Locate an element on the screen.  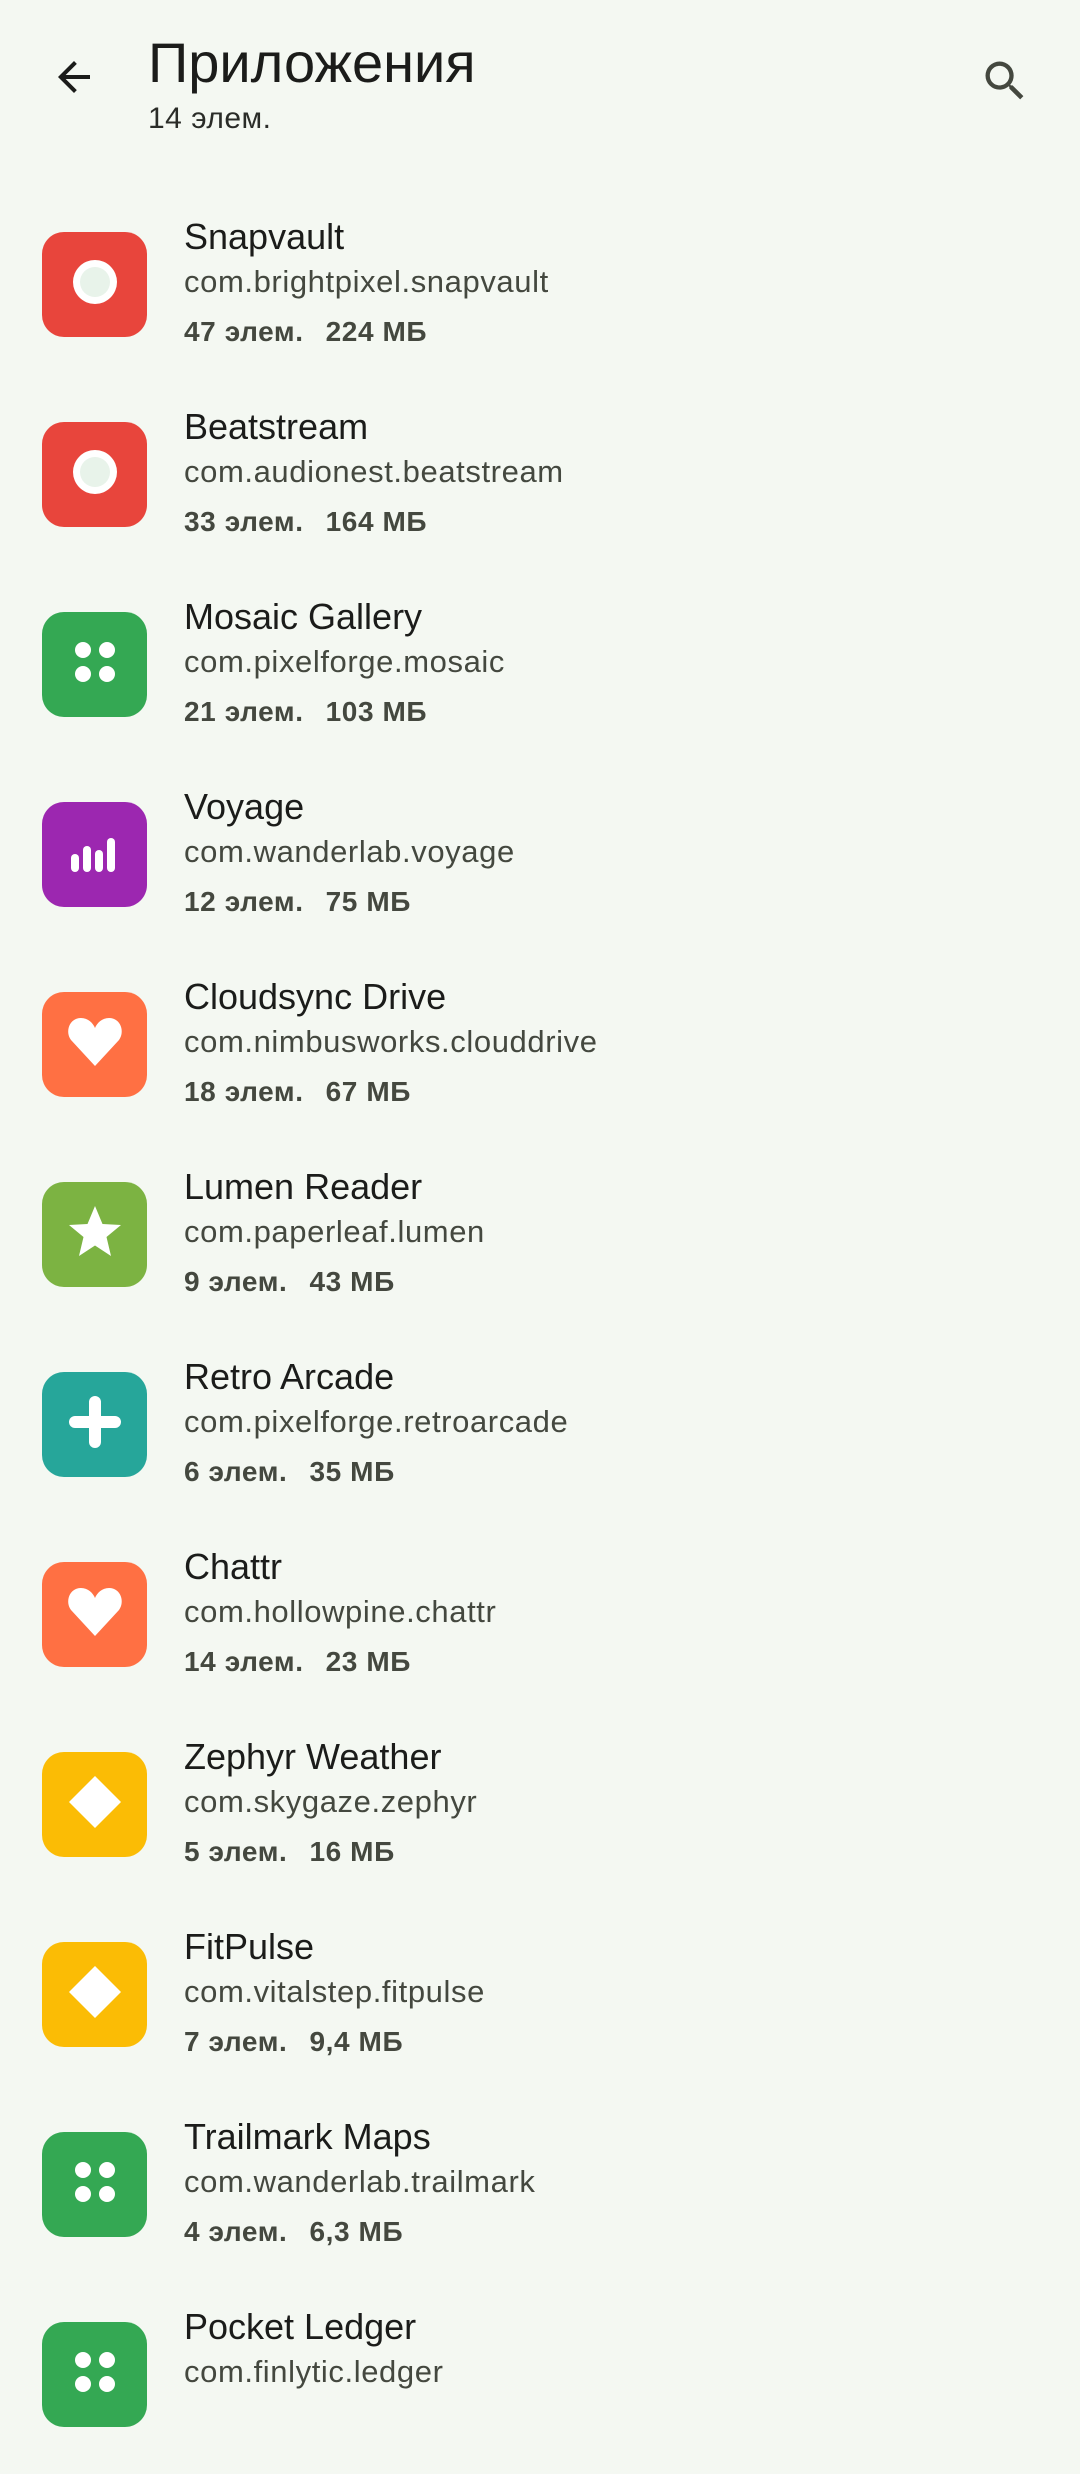
app-package: com.pixelforge.mosaic is located at coordinates (344, 661).